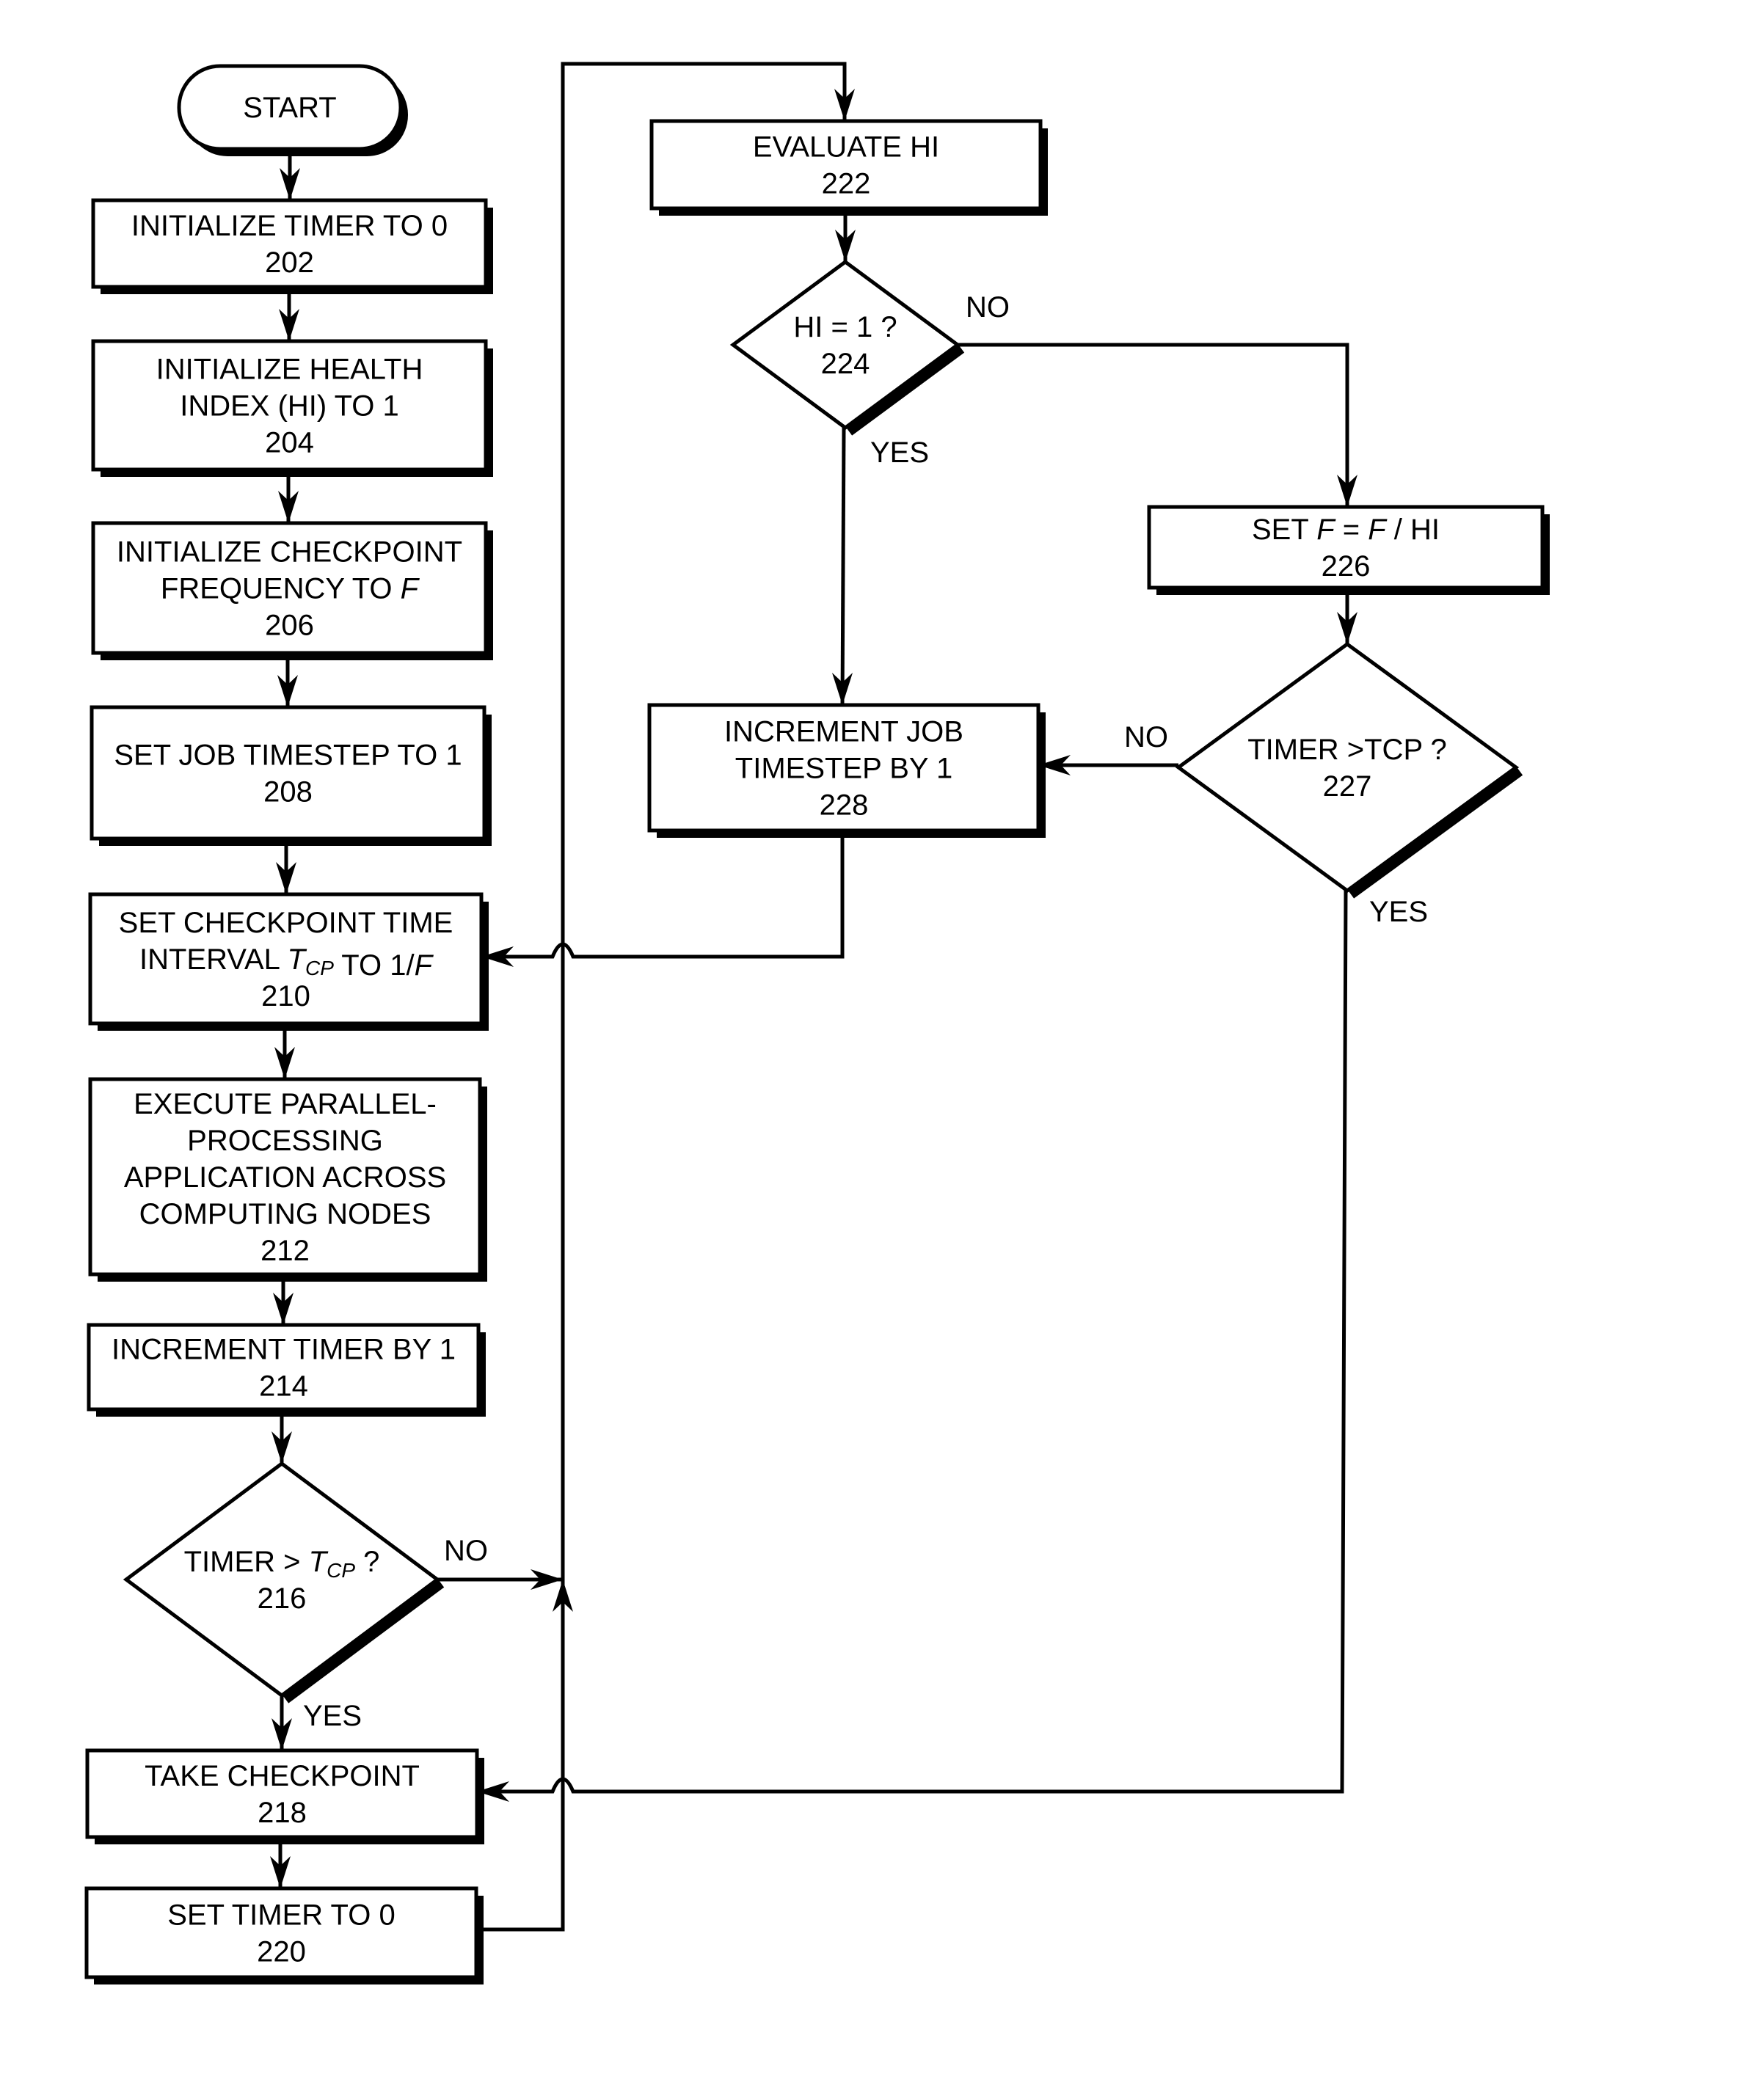  I want to click on node-208-process: SET JOB TIMESTEP TO 1 208, so click(291, 775).